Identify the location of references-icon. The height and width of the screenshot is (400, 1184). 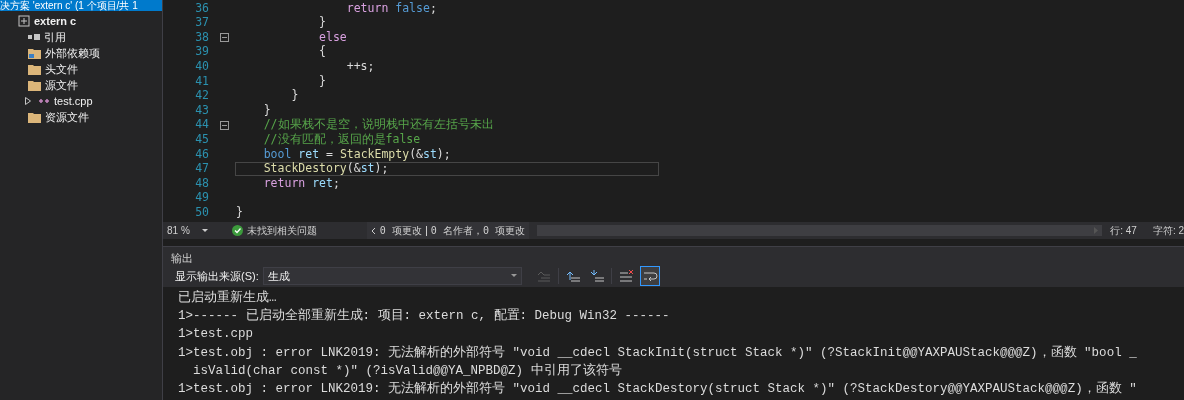
(34, 37).